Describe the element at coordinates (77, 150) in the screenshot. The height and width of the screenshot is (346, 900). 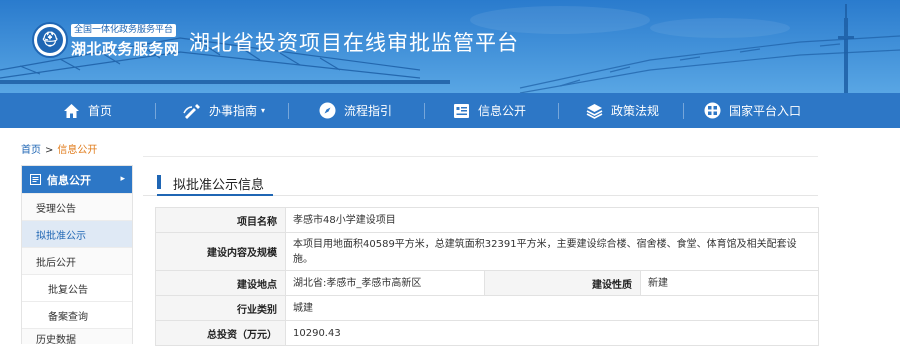
I see `breadcrumb-current: 信息公开` at that location.